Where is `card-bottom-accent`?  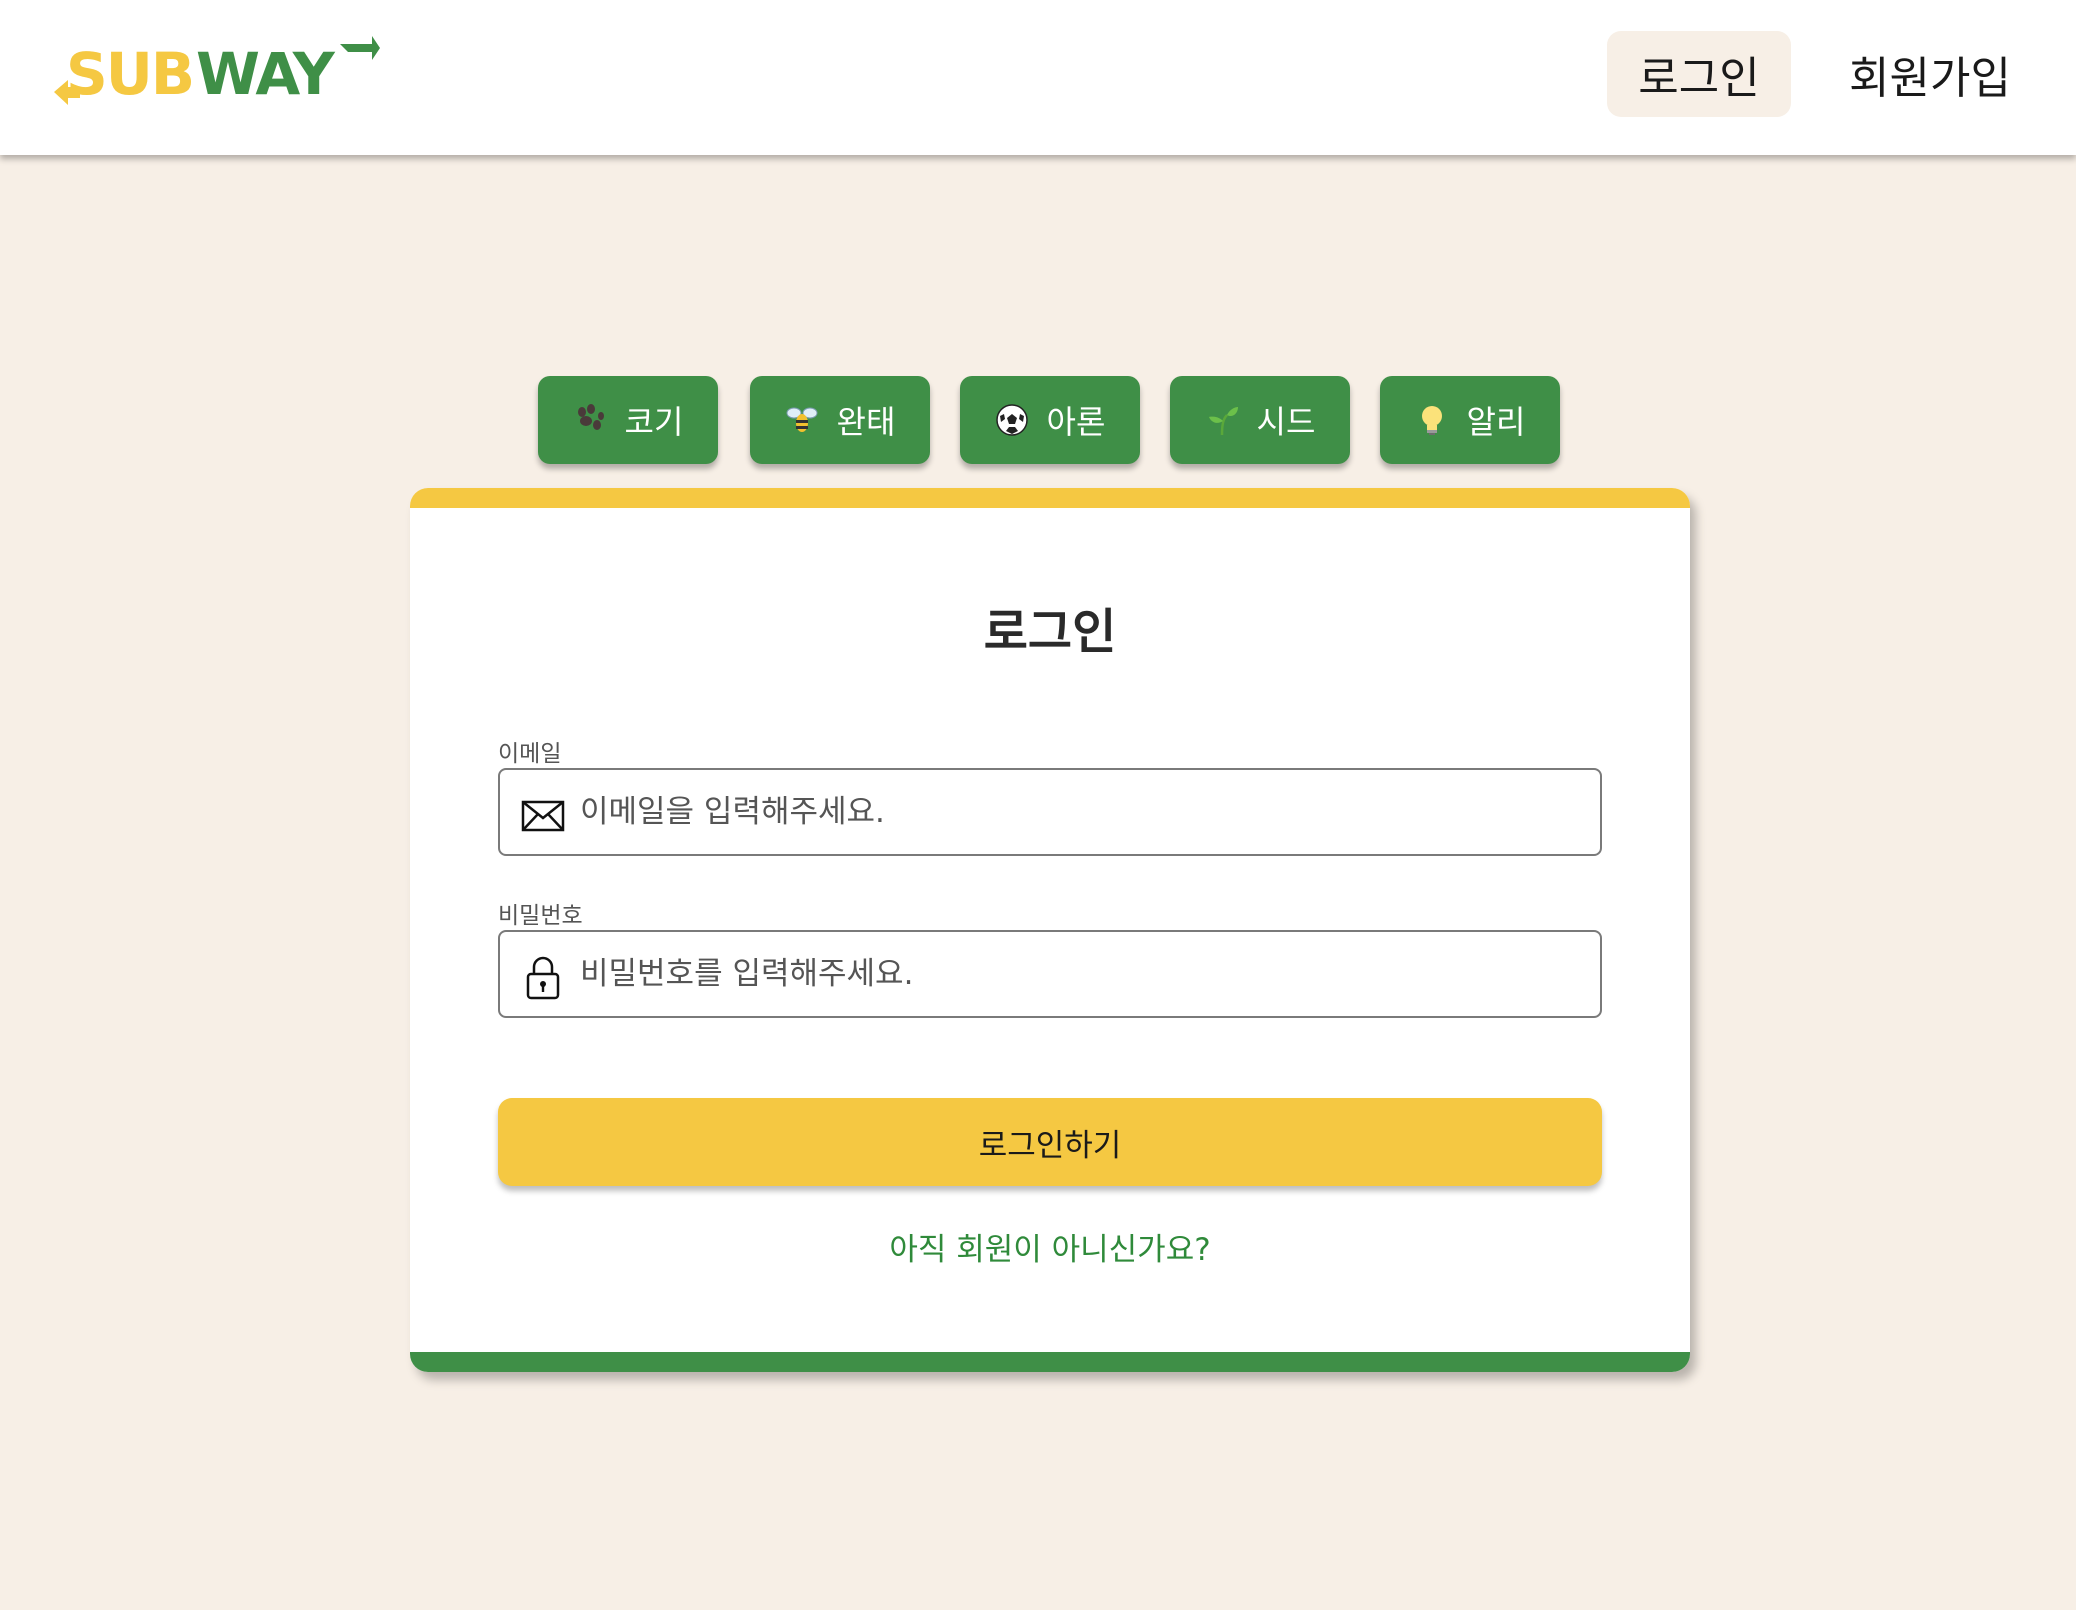
card-bottom-accent is located at coordinates (1050, 1362).